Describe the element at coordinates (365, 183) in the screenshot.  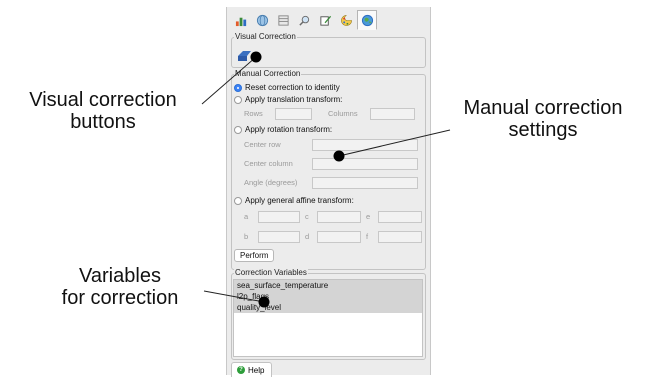
I see `angle-field` at that location.